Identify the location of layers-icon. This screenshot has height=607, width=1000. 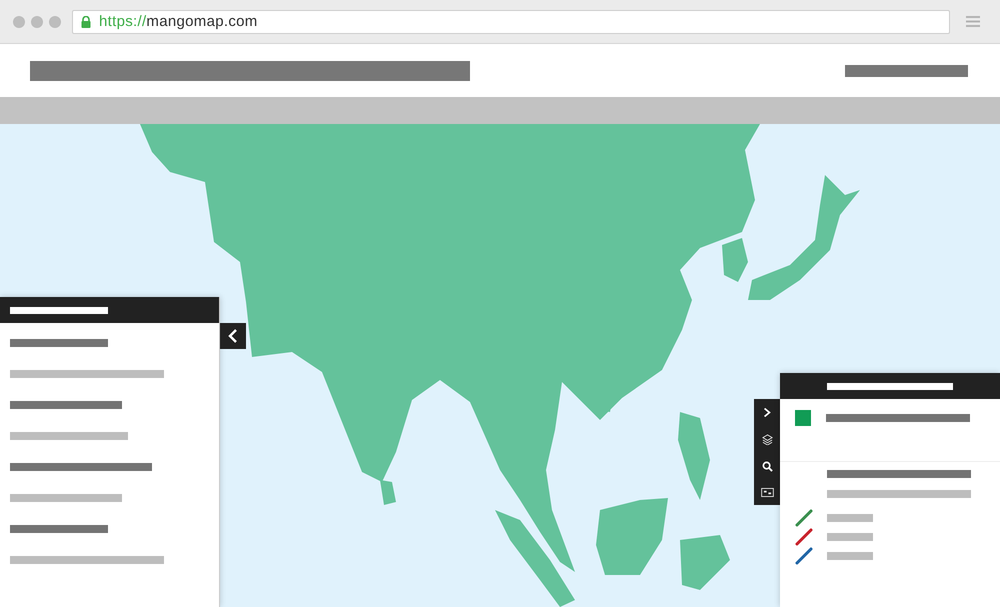
(767, 439).